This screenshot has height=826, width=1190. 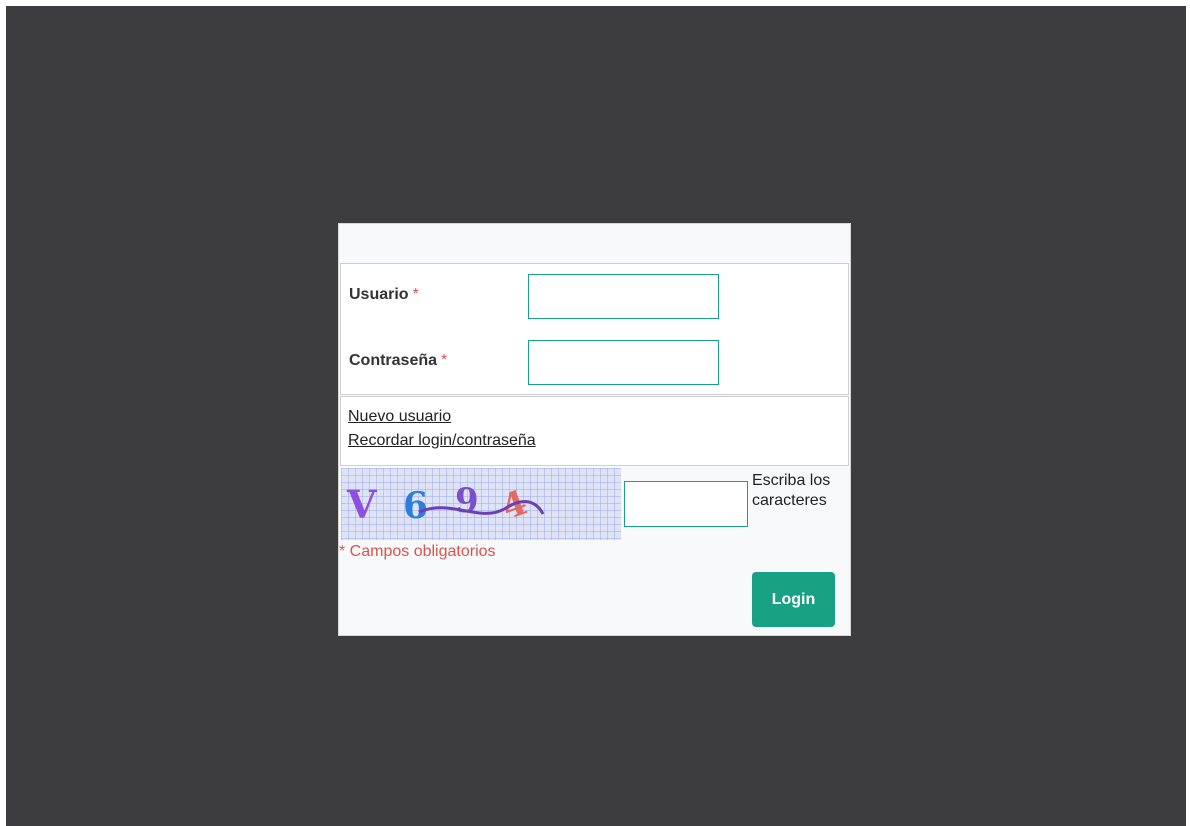 I want to click on svg-text: 9, so click(x=467, y=501).